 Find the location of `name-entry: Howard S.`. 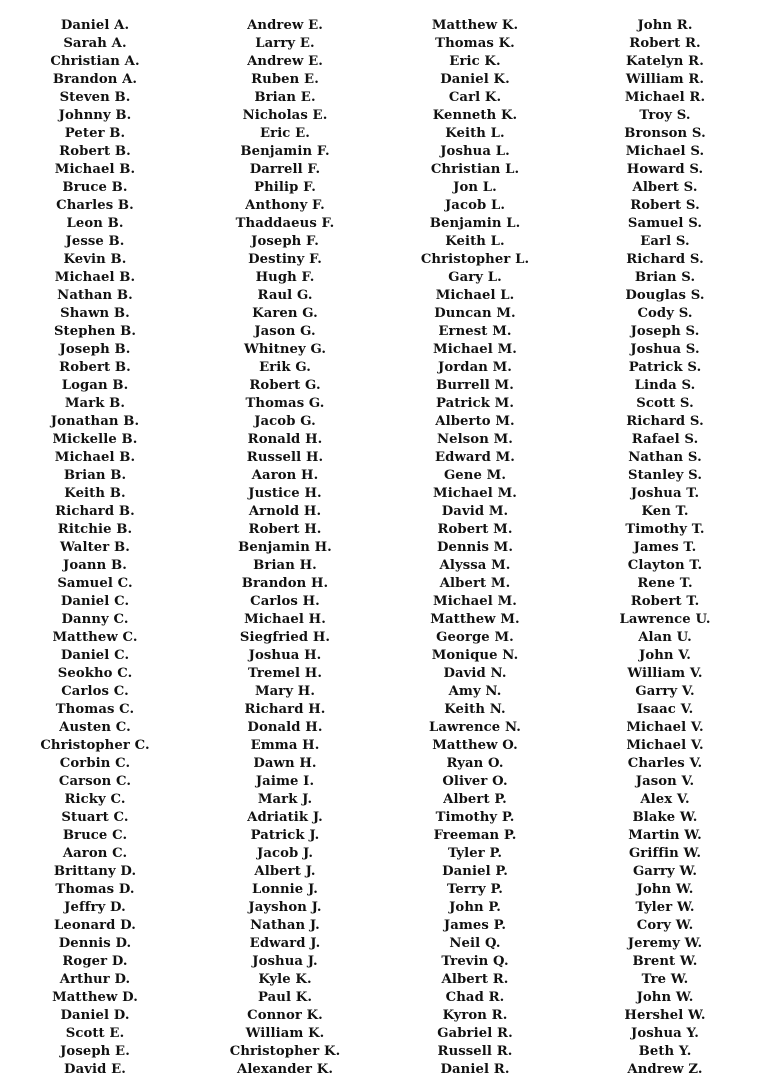

name-entry: Howard S. is located at coordinates (665, 169).